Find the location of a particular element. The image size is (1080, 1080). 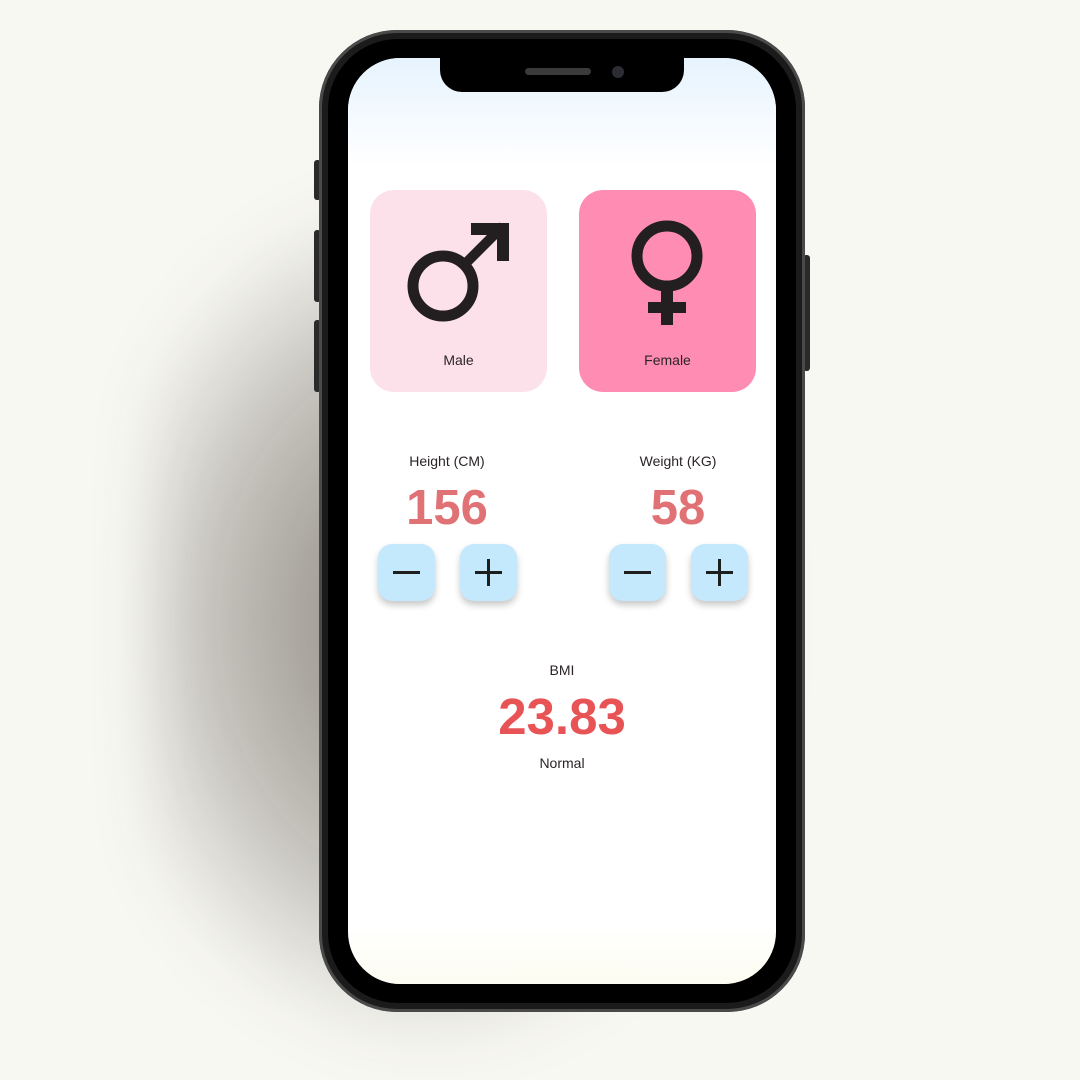

bmi-label: BMI is located at coordinates (562, 670).